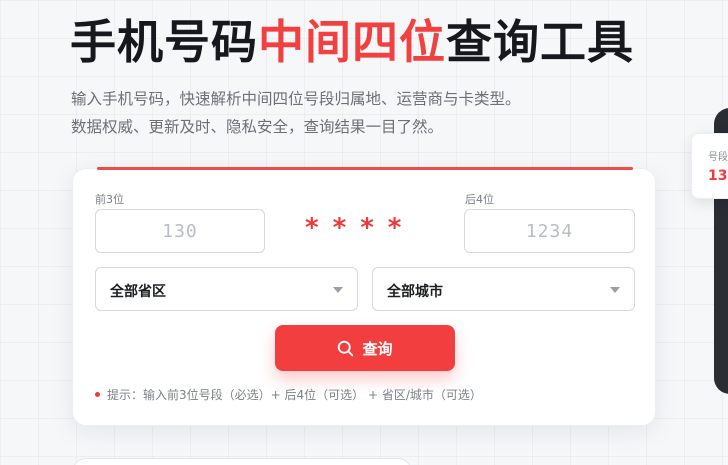  I want to click on bullet-dot-icon, so click(97, 394).